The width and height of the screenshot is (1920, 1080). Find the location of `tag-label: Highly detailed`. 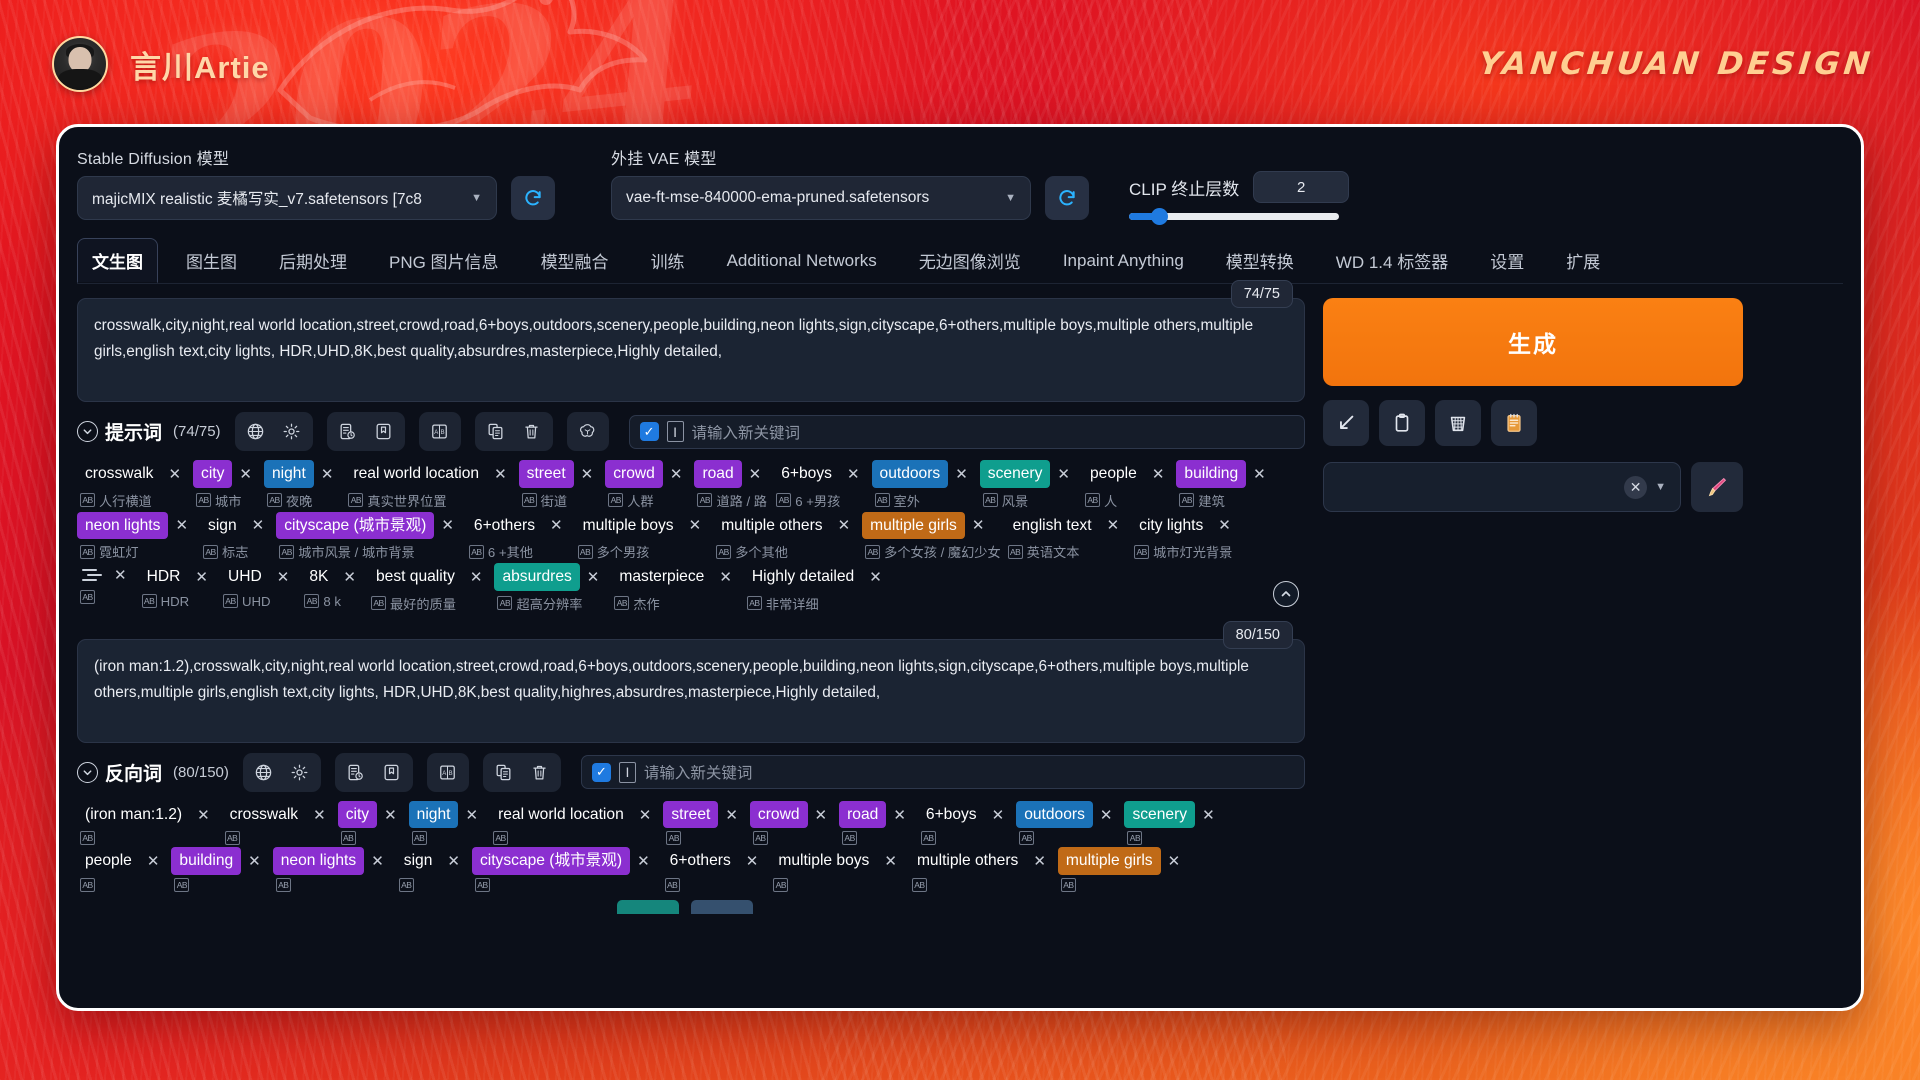

tag-label: Highly detailed is located at coordinates (803, 577).